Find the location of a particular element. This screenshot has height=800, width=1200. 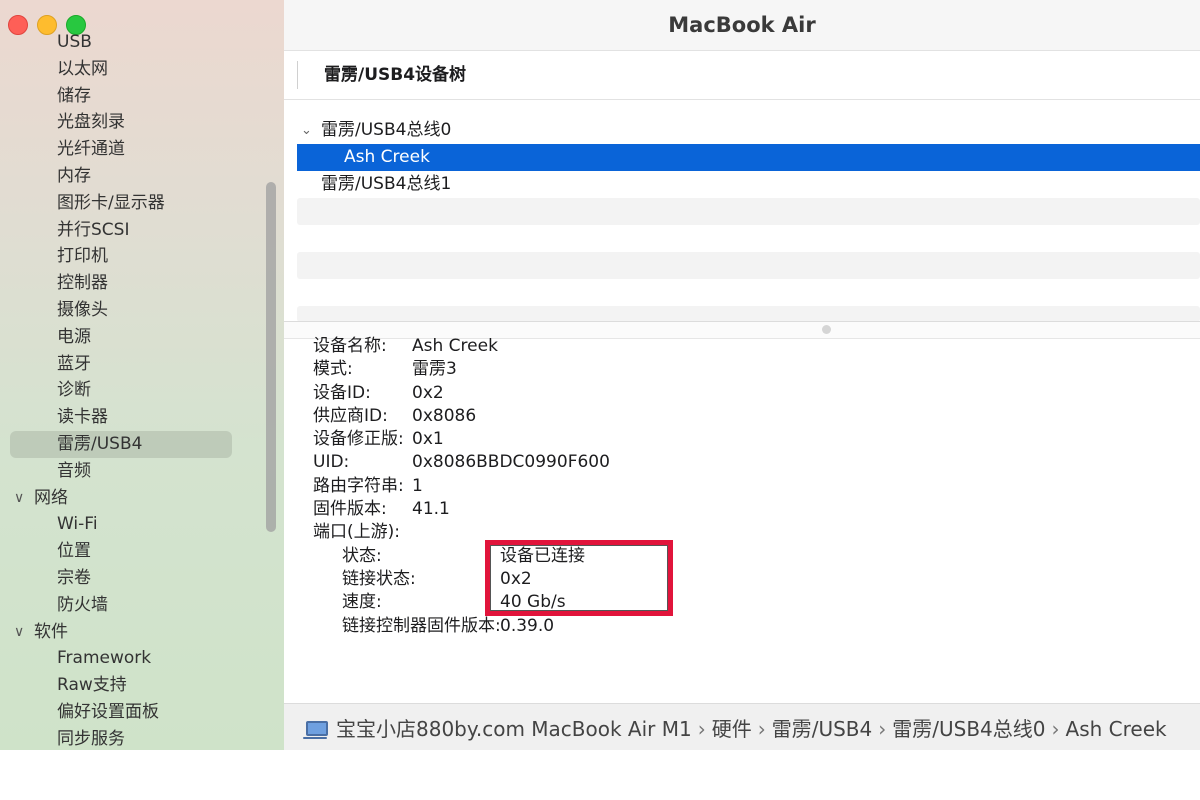

sidebar-item: Wi-Fi is located at coordinates (135, 524).